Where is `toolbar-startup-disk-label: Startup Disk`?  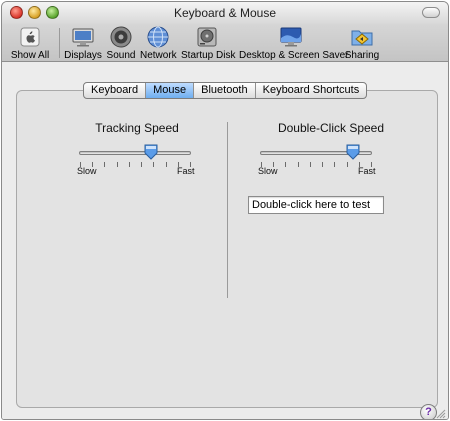
toolbar-startup-disk-label: Startup Disk is located at coordinates (208, 55).